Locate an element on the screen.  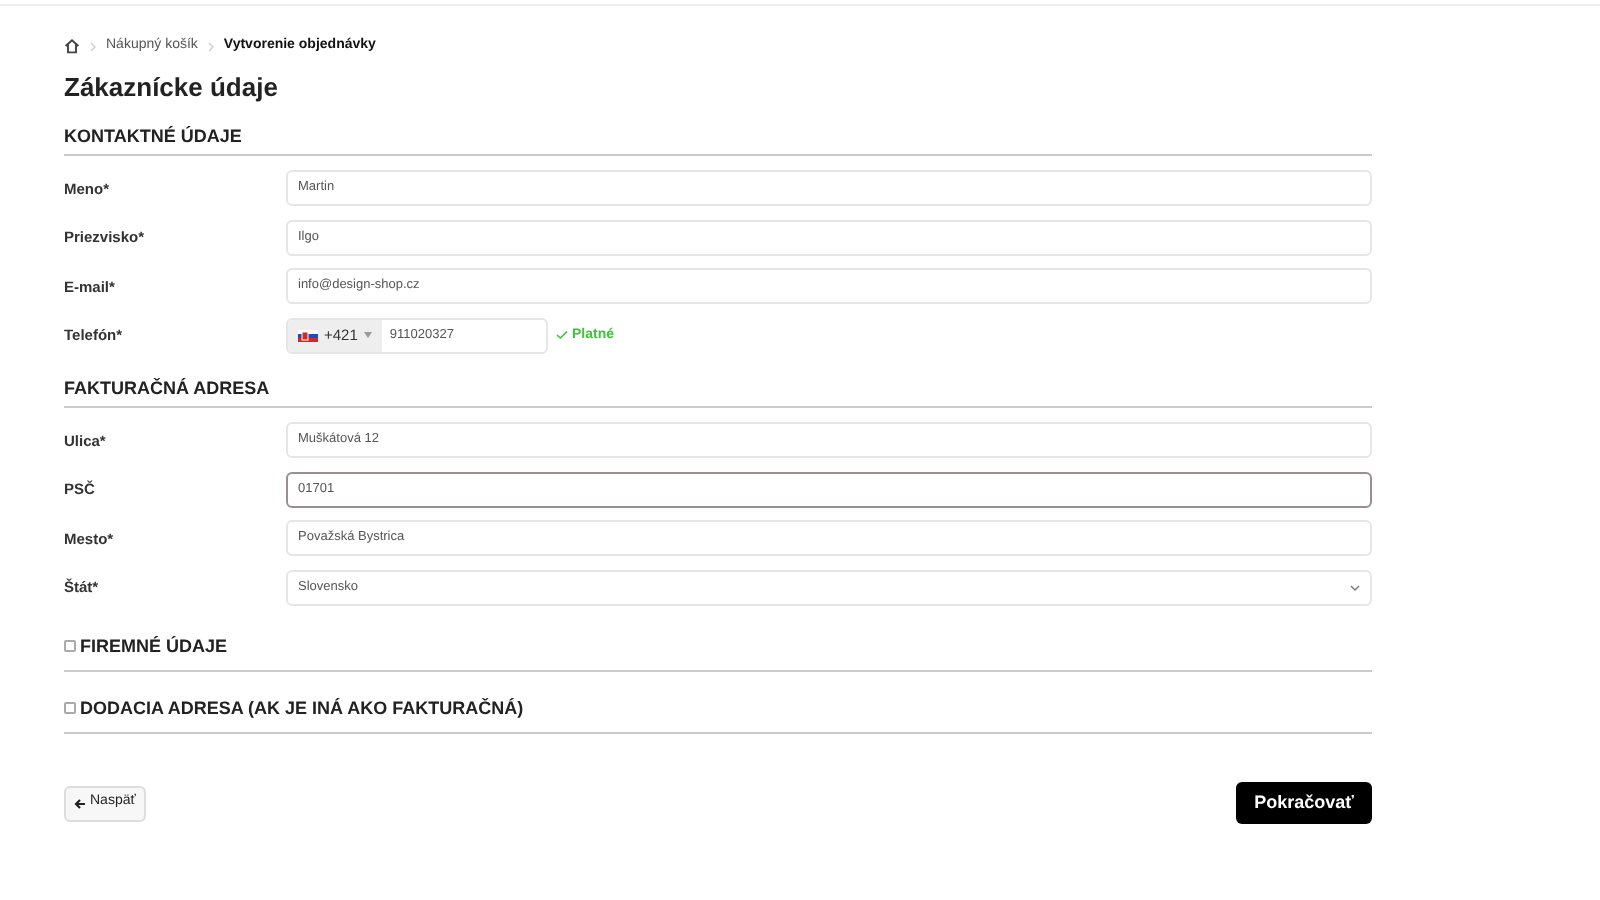
check-icon is located at coordinates (562, 335).